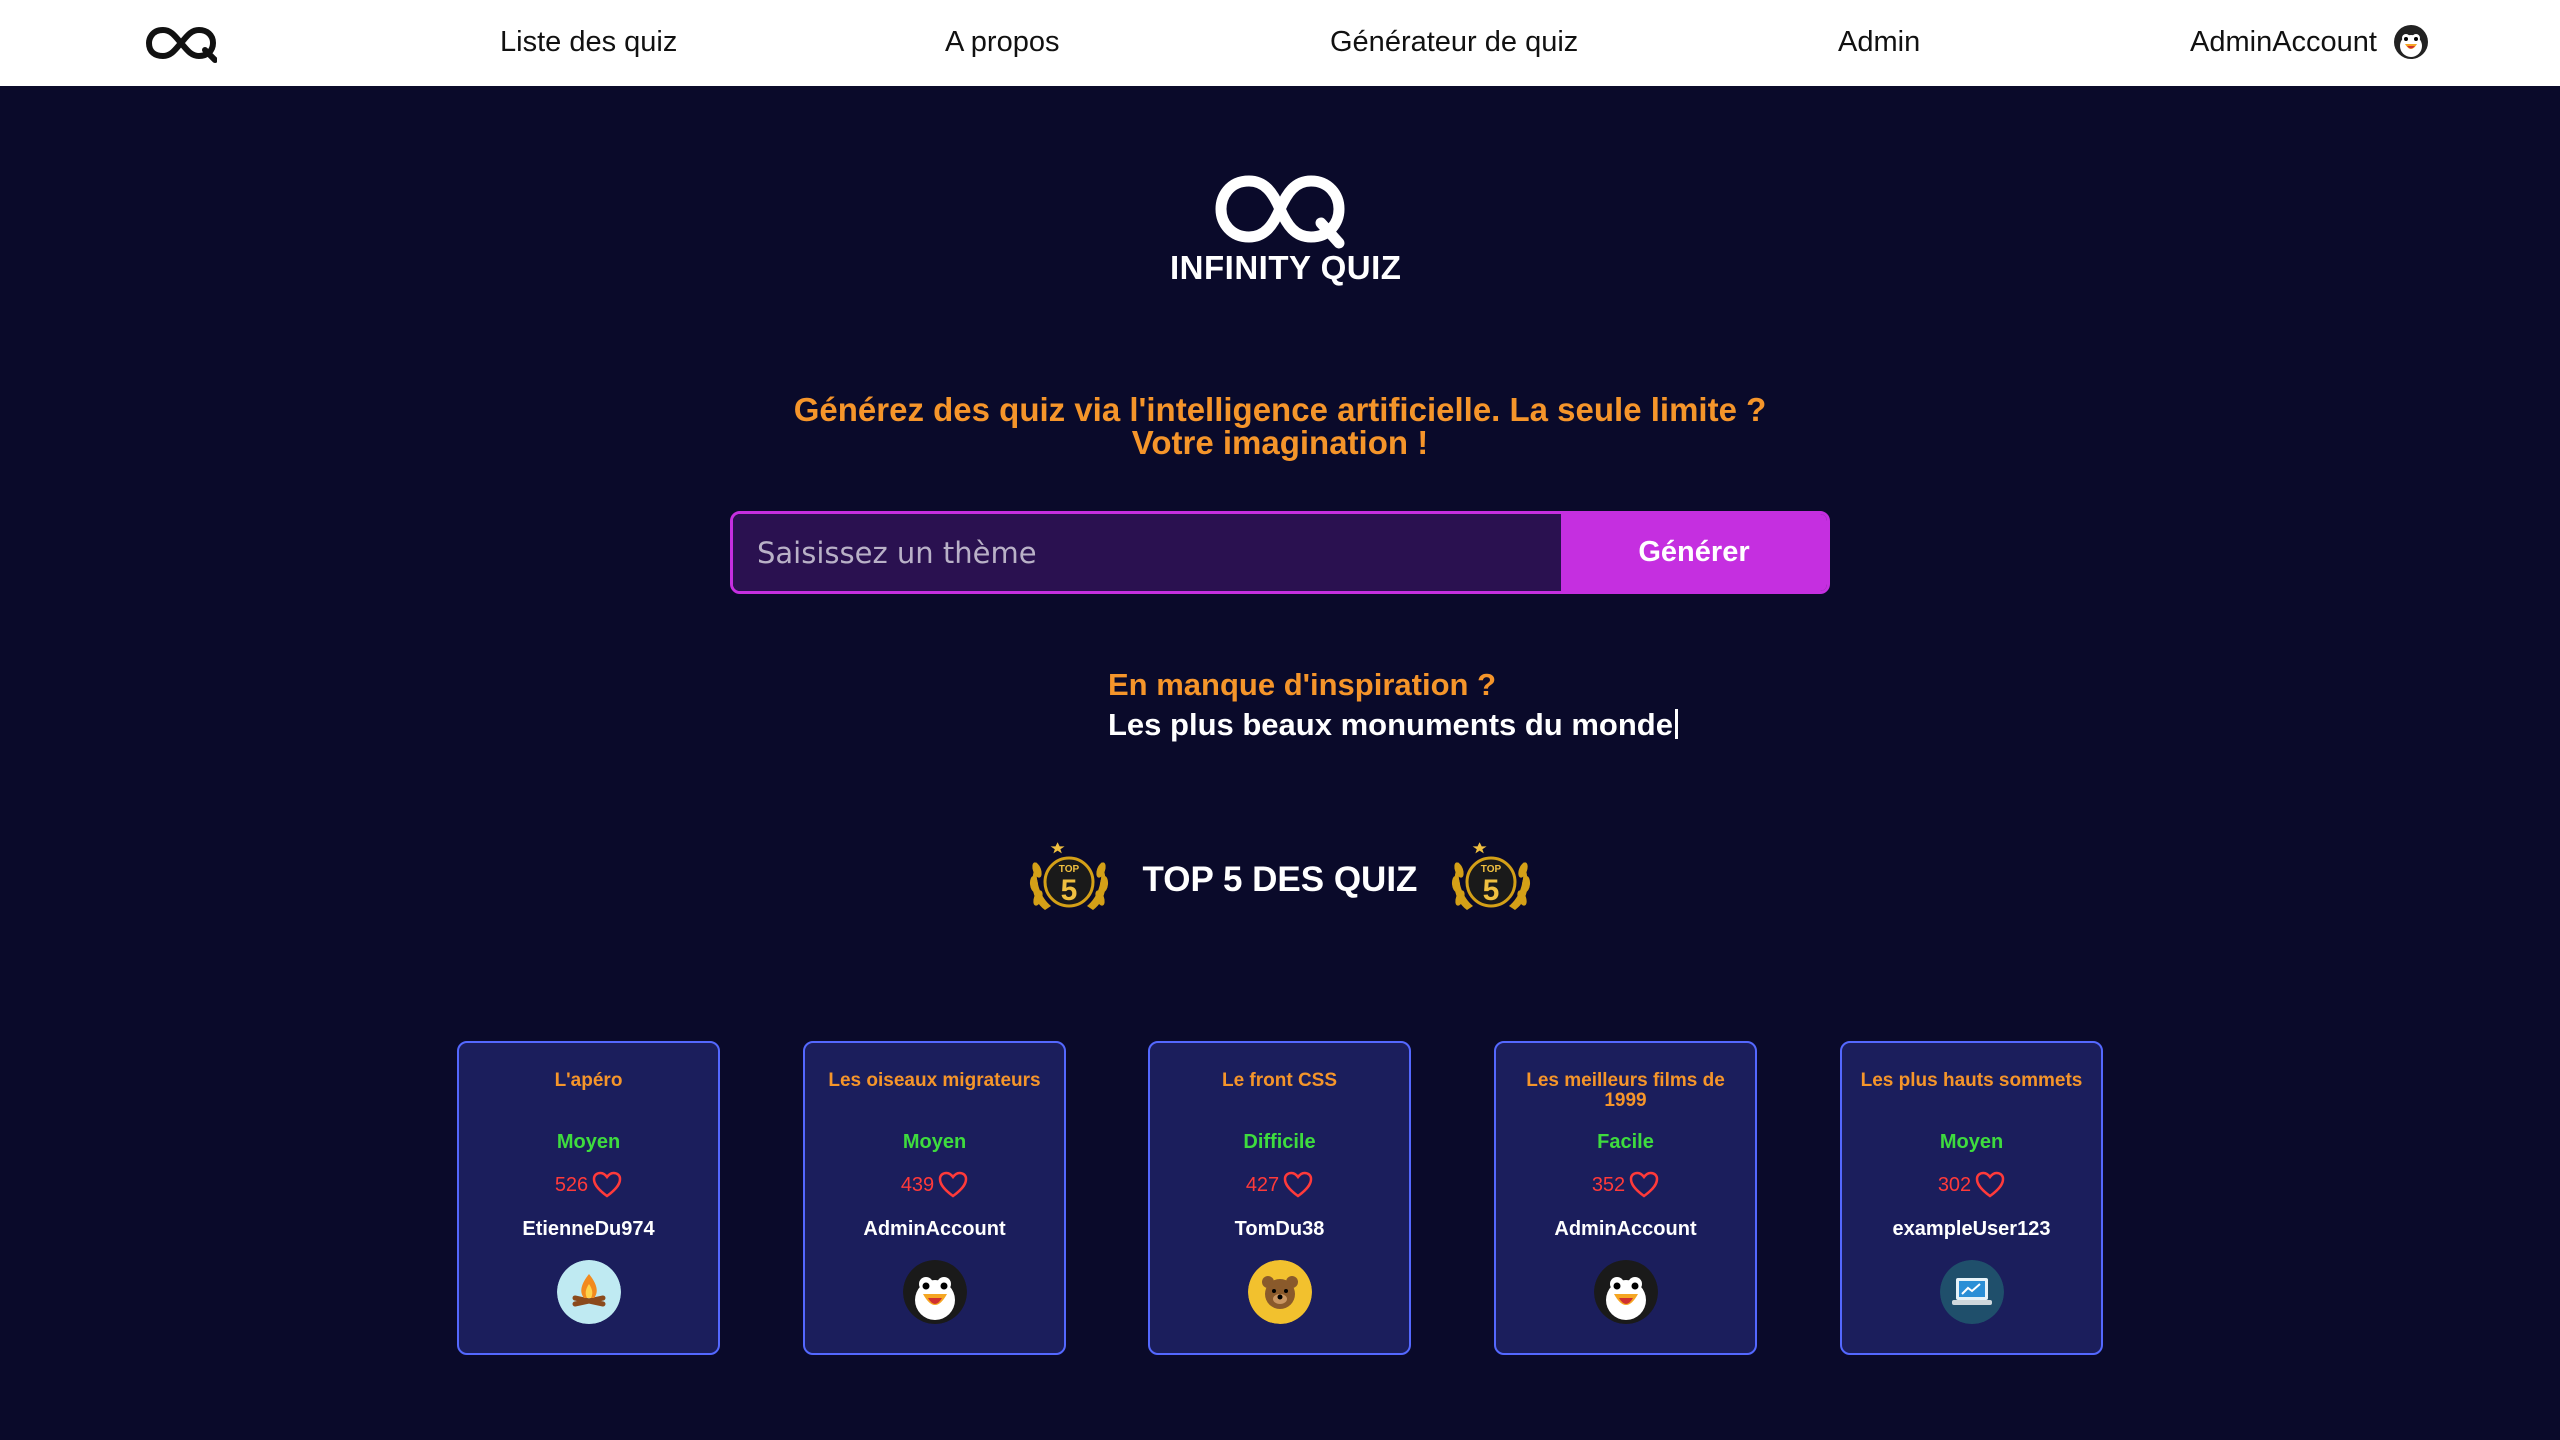  What do you see at coordinates (1279, 1080) in the screenshot?
I see `quiz-card-title: Le front CSS` at bounding box center [1279, 1080].